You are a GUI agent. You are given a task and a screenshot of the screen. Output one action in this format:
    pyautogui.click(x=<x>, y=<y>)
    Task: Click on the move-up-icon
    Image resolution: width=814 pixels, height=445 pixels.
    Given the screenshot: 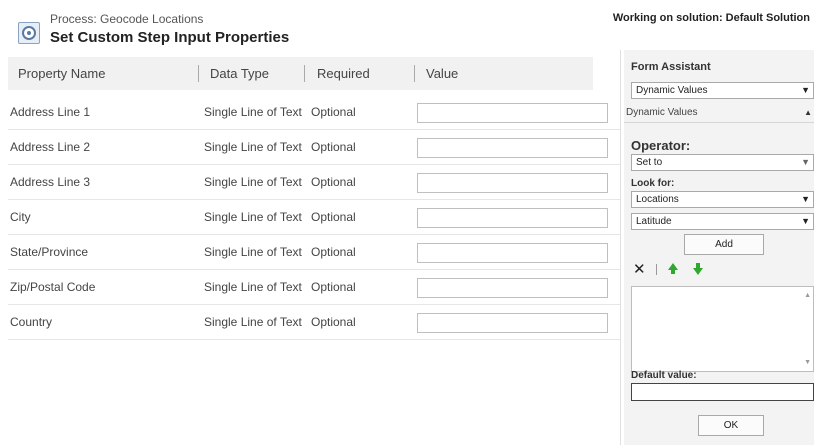 What is the action you would take?
    pyautogui.click(x=673, y=268)
    